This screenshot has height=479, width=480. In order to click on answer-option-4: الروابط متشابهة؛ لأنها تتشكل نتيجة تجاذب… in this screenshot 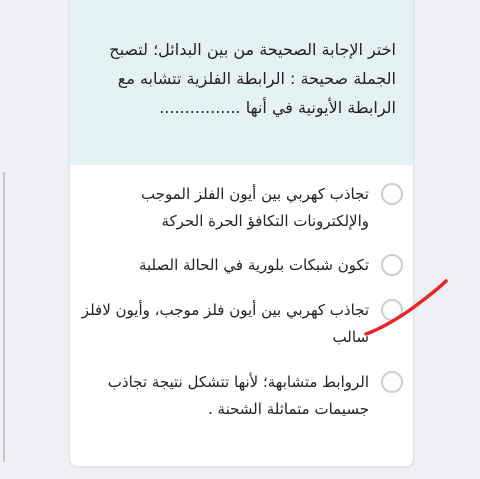, I will do `click(240, 396)`.